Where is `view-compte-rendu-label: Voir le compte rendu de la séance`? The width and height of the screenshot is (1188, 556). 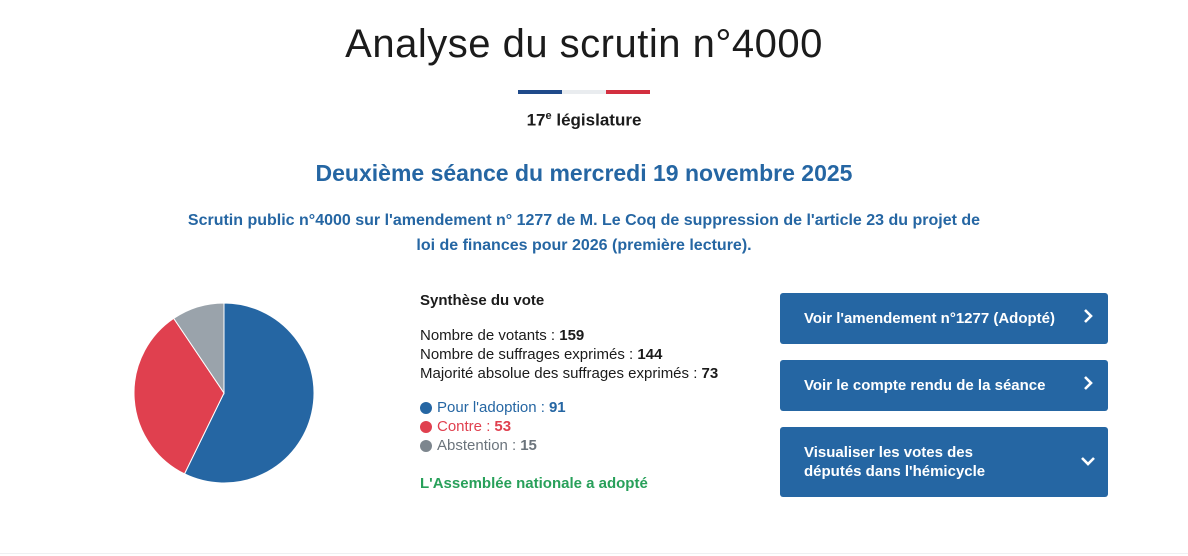
view-compte-rendu-label: Voir le compte rendu de la séance is located at coordinates (925, 385).